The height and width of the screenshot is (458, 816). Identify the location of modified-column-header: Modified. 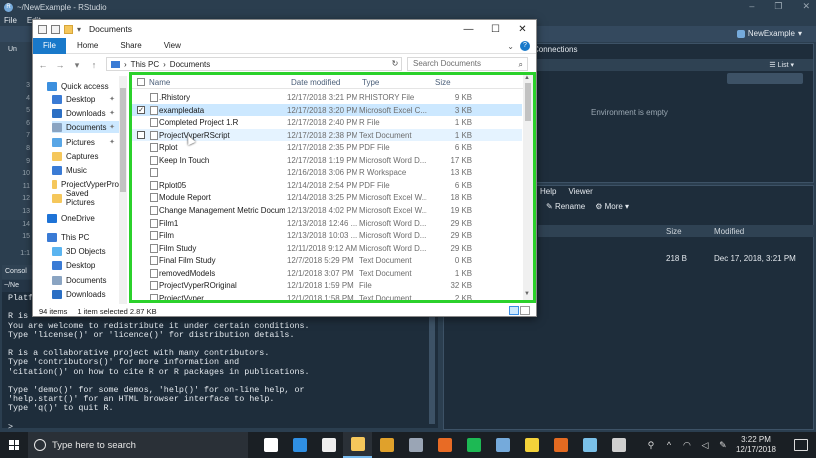
(729, 231).